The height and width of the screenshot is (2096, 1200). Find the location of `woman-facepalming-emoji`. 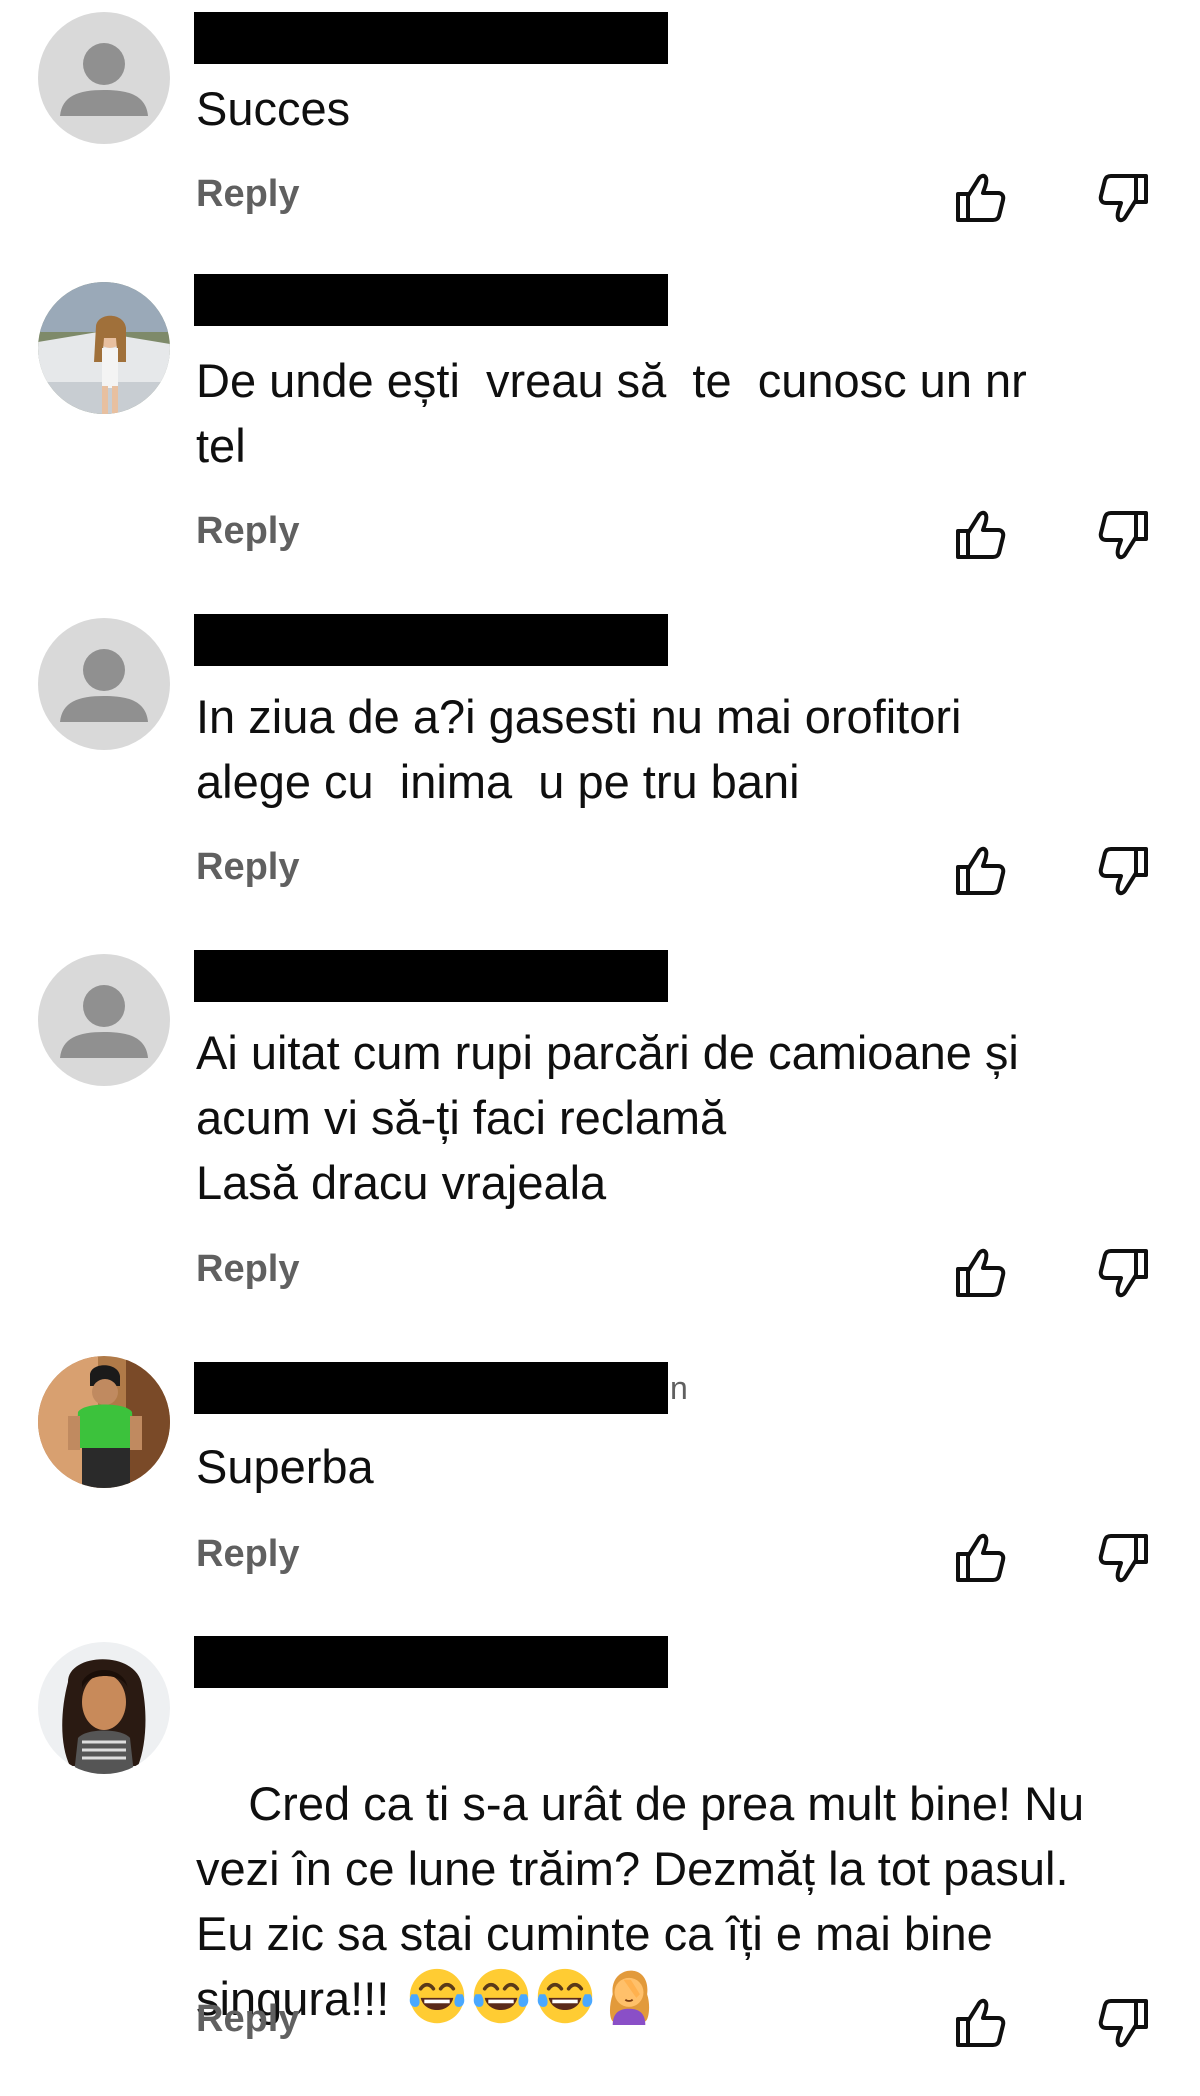

woman-facepalming-emoji is located at coordinates (629, 1996).